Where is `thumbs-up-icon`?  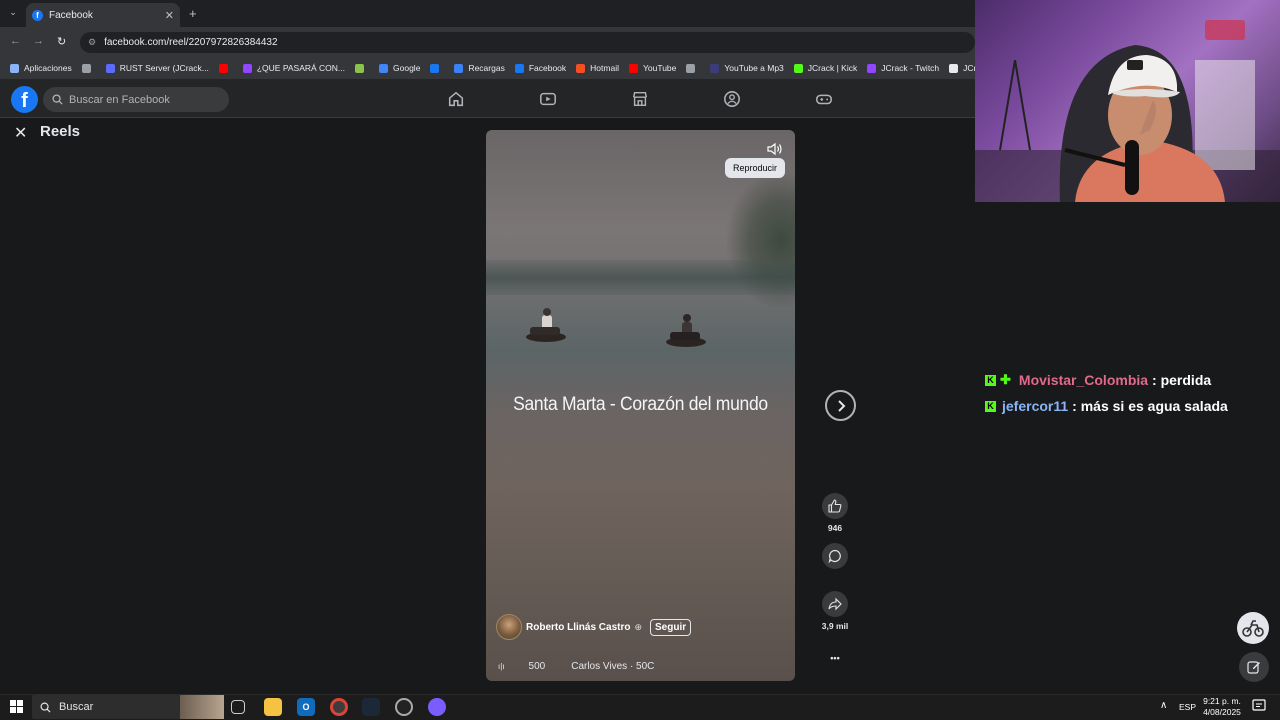 thumbs-up-icon is located at coordinates (835, 506).